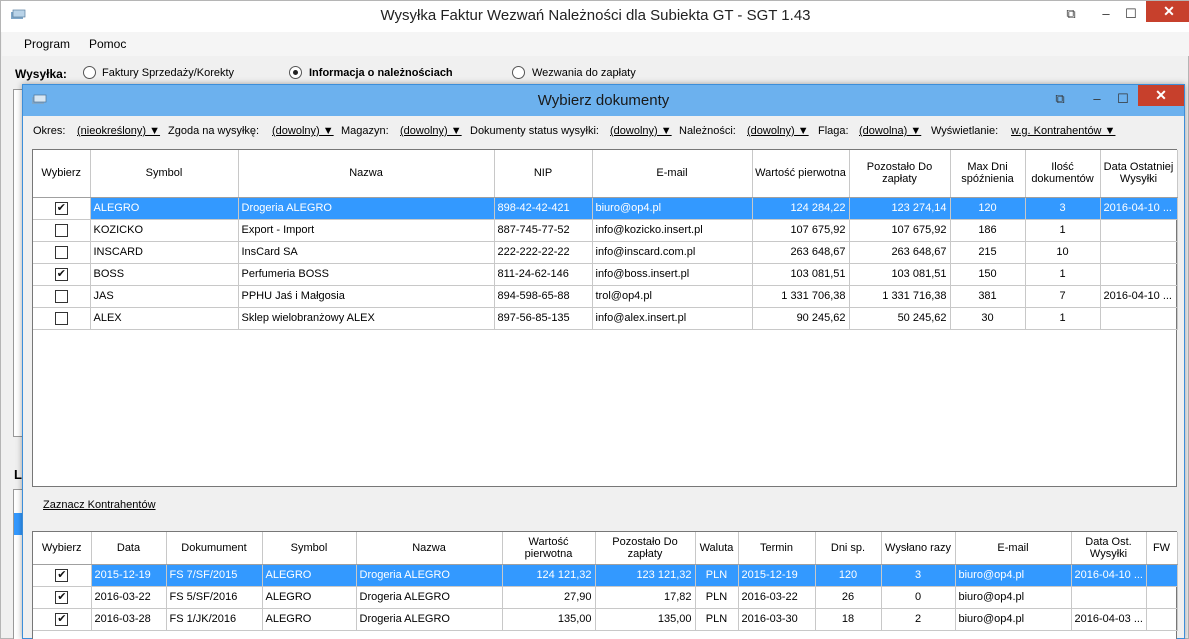 The image size is (1189, 639). What do you see at coordinates (801, 252) in the screenshot?
I see `table-cell: 263 648,67` at bounding box center [801, 252].